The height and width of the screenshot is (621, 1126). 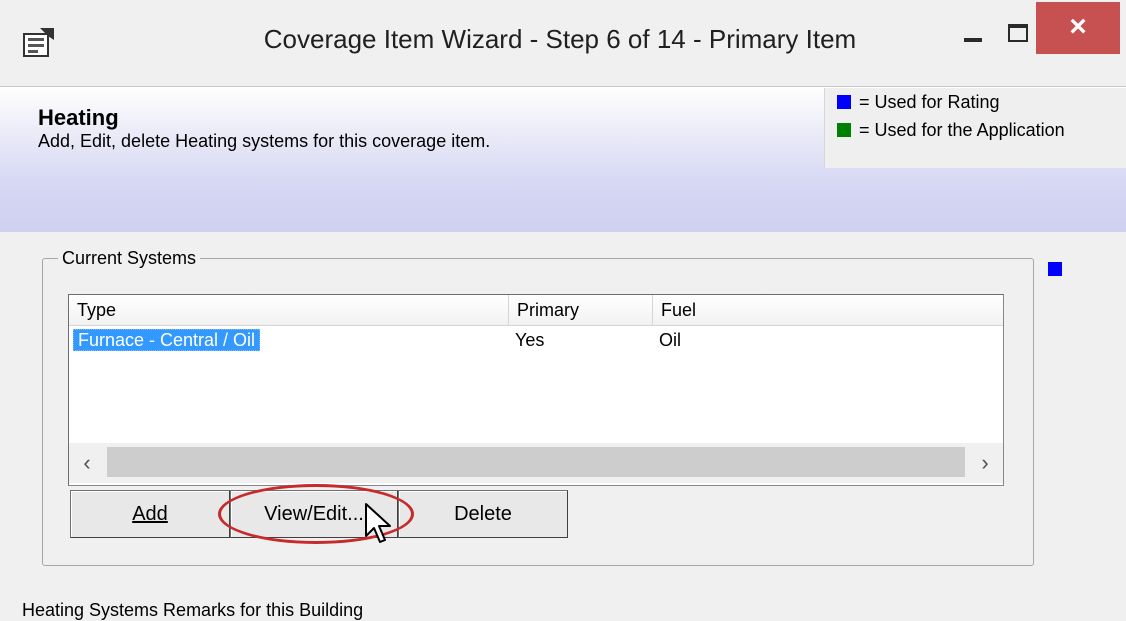 What do you see at coordinates (962, 130) in the screenshot?
I see `legend-application-label: = Used for the Application` at bounding box center [962, 130].